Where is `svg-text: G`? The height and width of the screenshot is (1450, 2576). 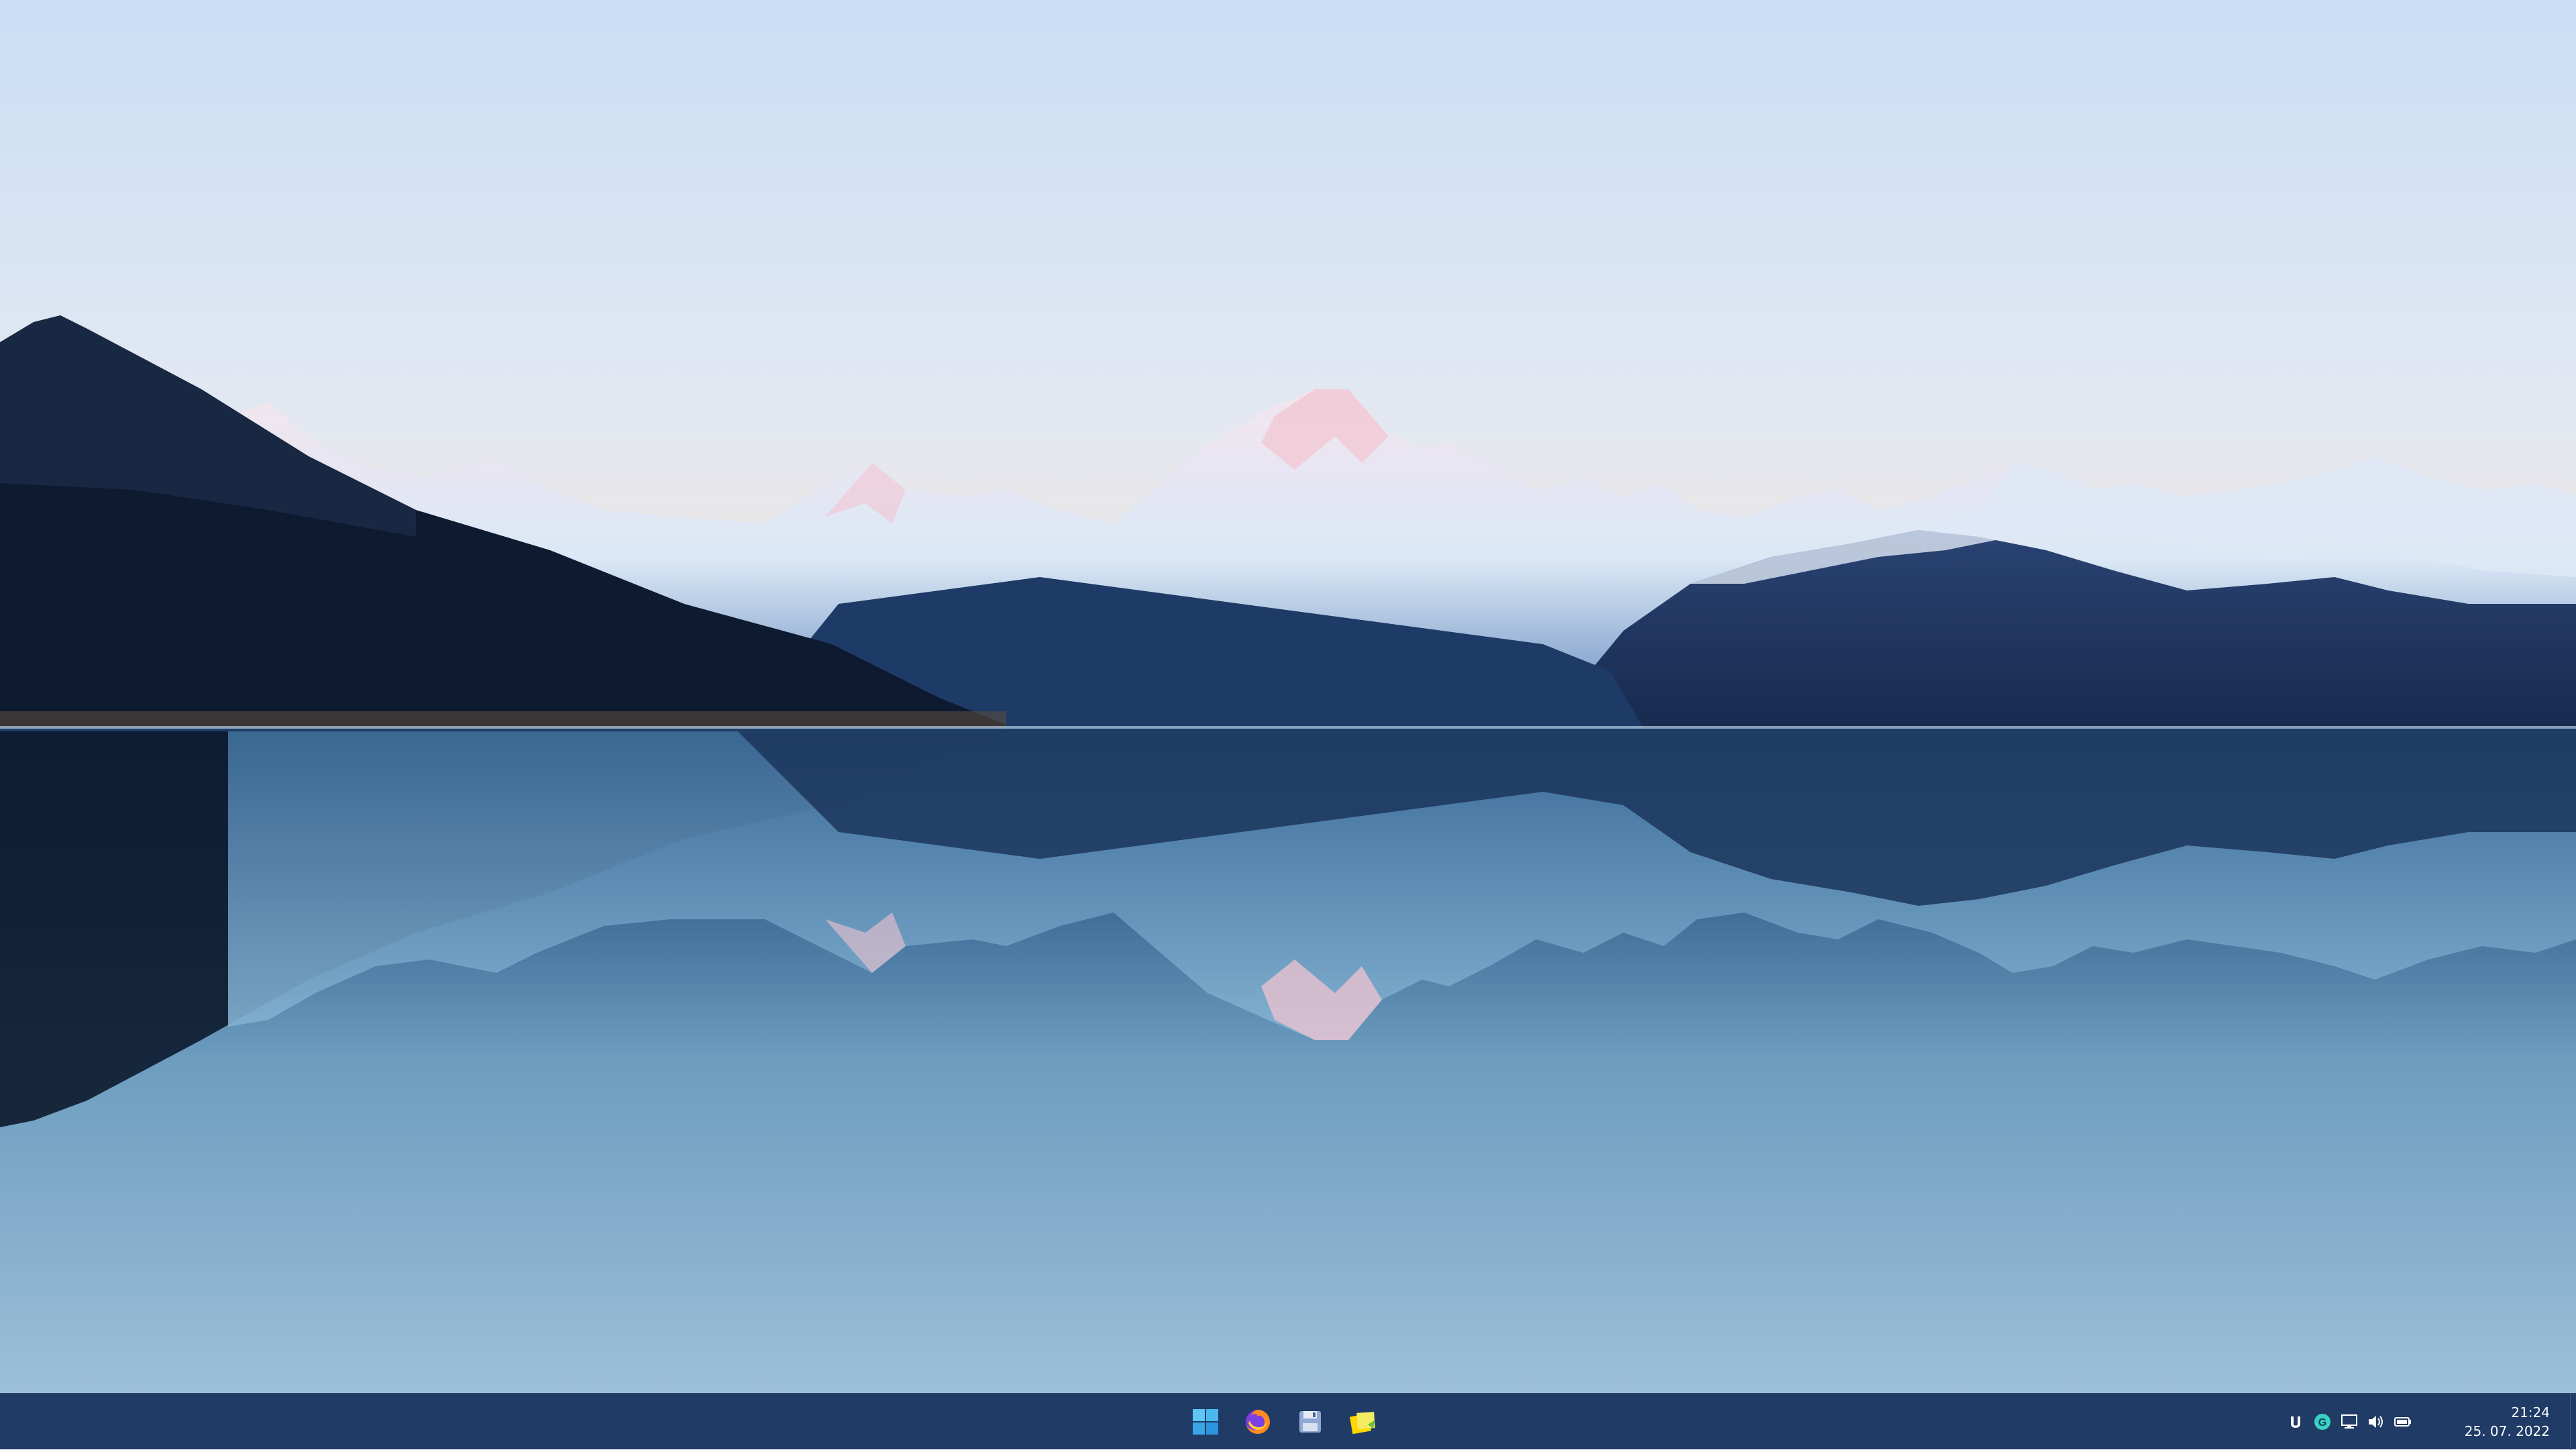
svg-text: G is located at coordinates (2322, 1423).